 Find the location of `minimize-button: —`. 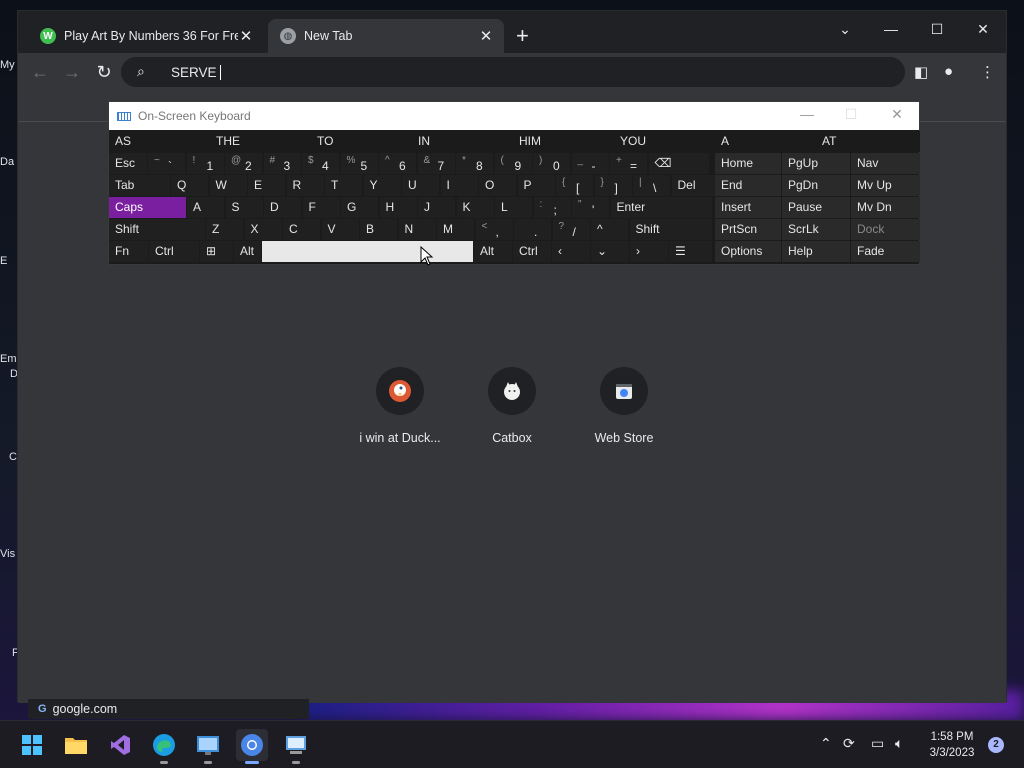

minimize-button: — is located at coordinates (891, 29).